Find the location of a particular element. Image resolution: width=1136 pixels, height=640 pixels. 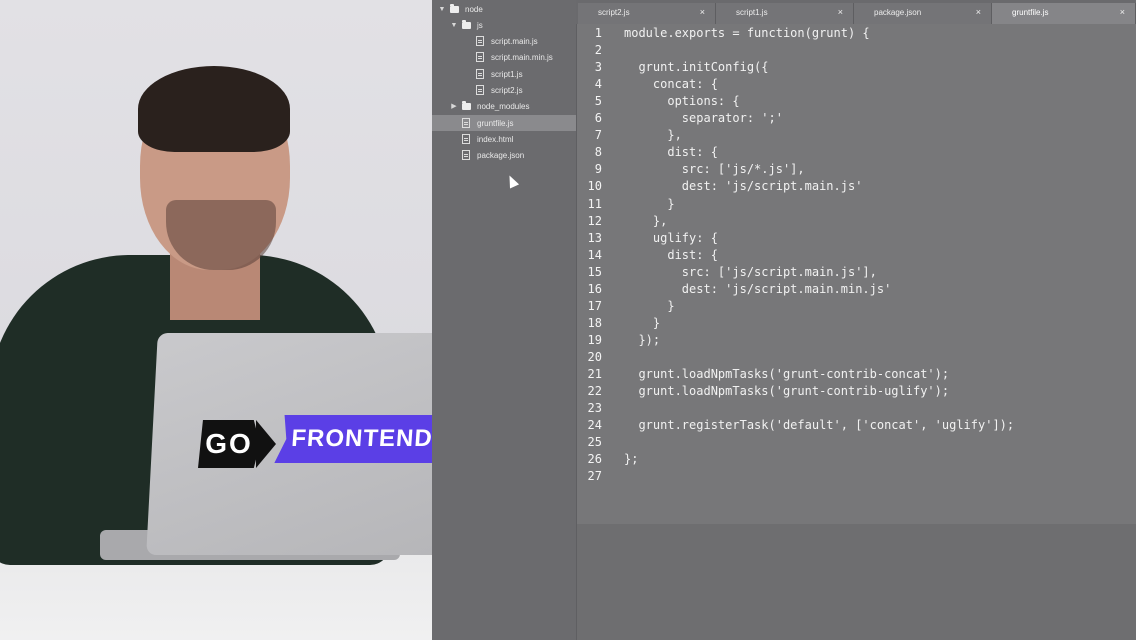

tree-item-script1: script1.js is located at coordinates (504, 74).